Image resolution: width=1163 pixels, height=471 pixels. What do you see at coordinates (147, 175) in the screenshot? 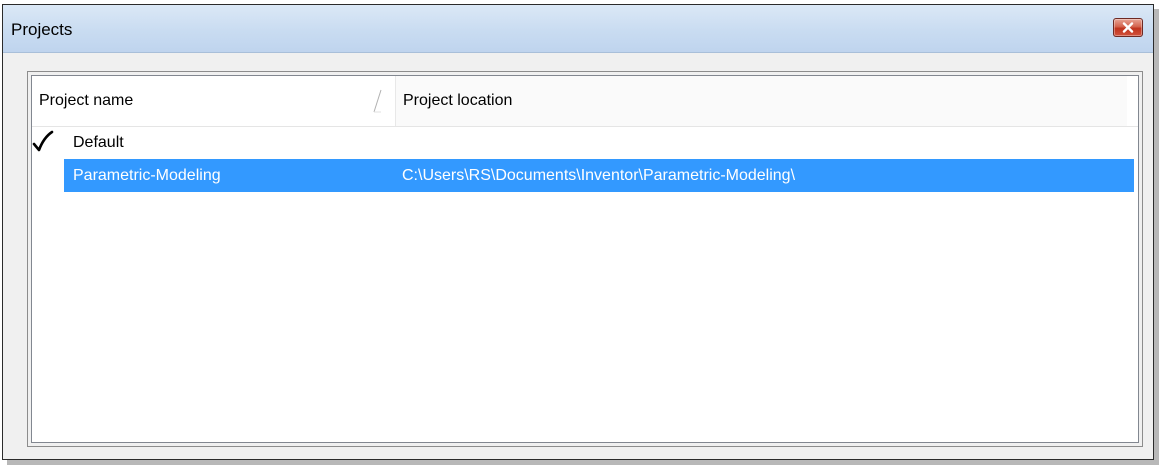
I see `project-name: Parametric-Modeling` at bounding box center [147, 175].